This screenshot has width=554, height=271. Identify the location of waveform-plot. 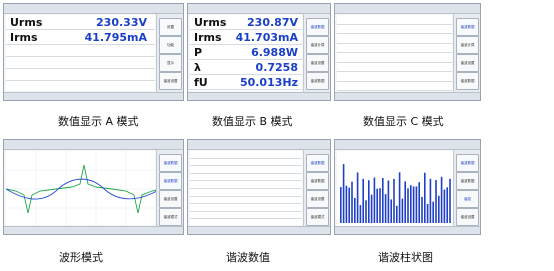
(81, 189).